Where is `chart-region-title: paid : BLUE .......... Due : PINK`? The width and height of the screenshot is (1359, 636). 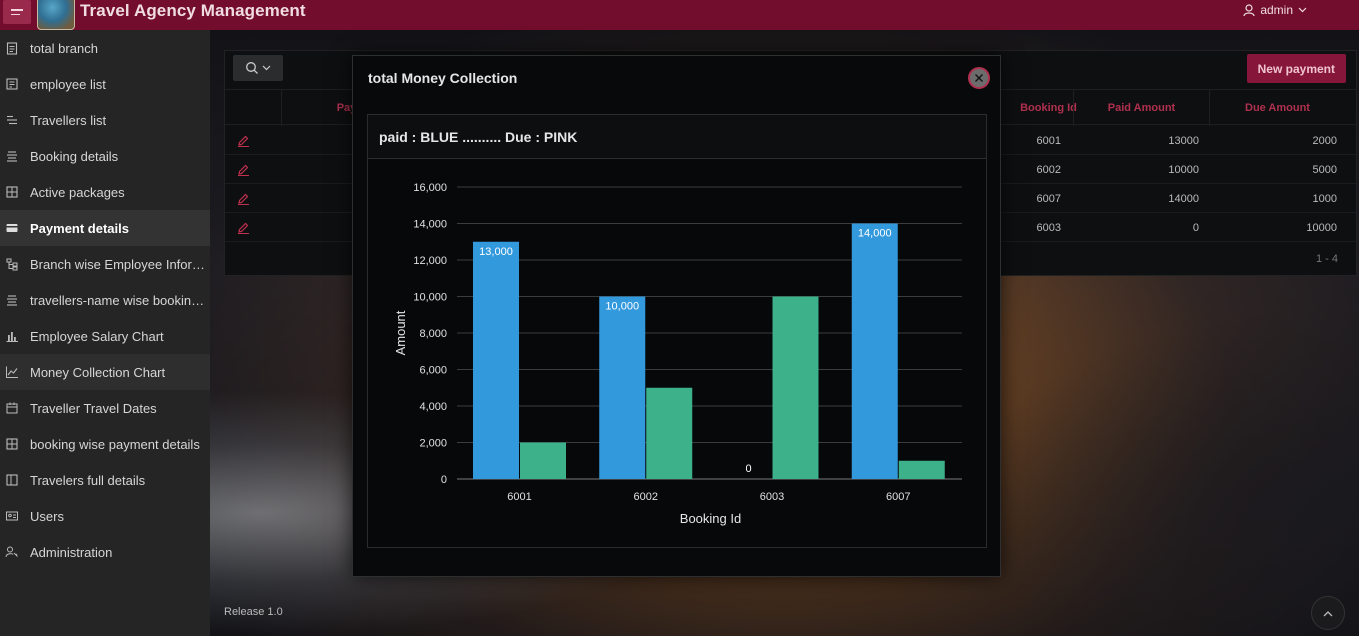
chart-region-title: paid : BLUE .......... Due : PINK is located at coordinates (478, 137).